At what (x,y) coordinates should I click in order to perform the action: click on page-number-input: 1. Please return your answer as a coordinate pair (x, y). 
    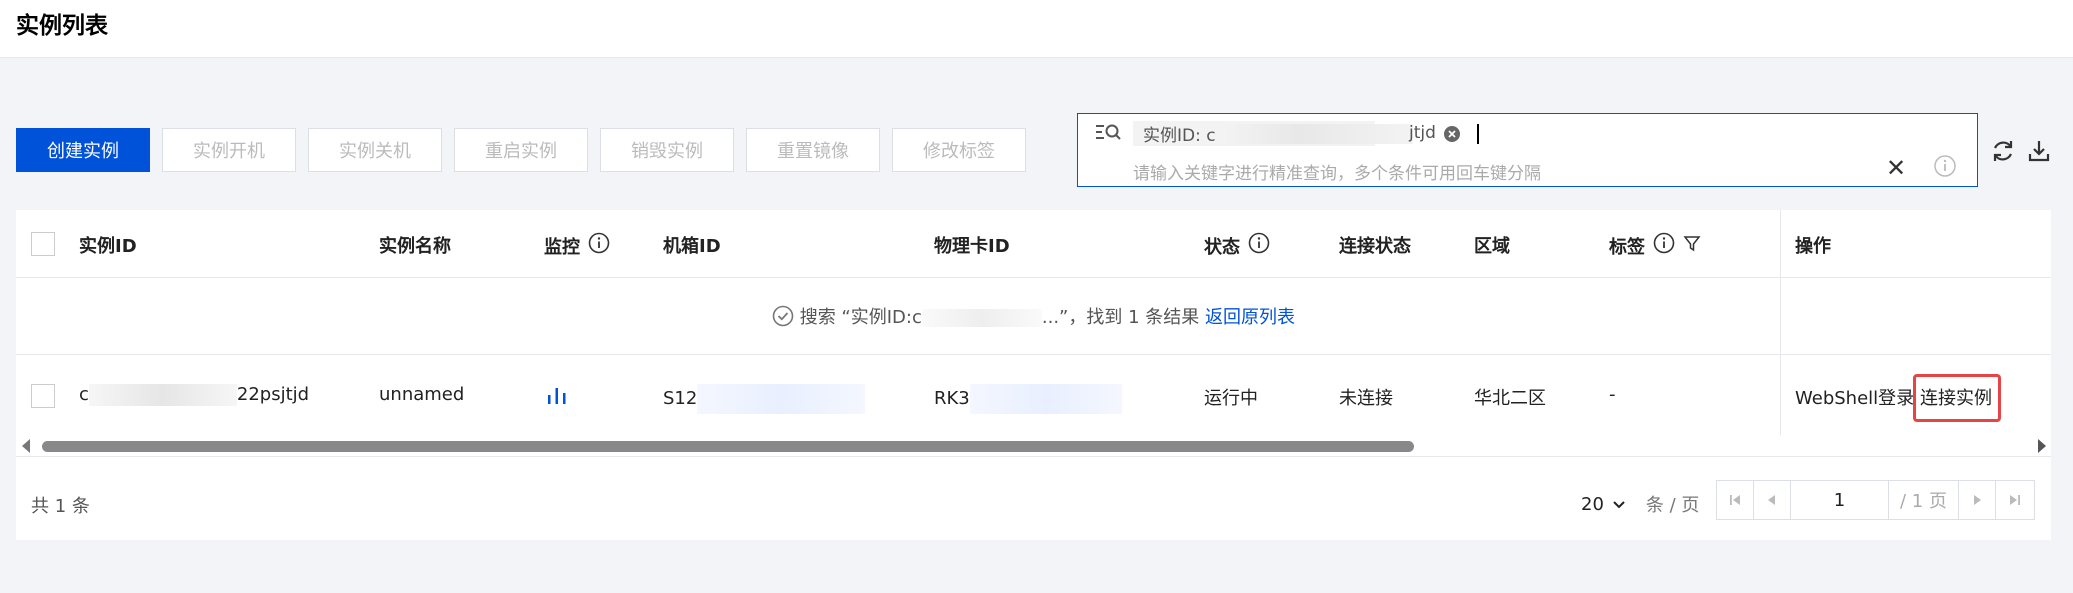
    Looking at the image, I should click on (1840, 500).